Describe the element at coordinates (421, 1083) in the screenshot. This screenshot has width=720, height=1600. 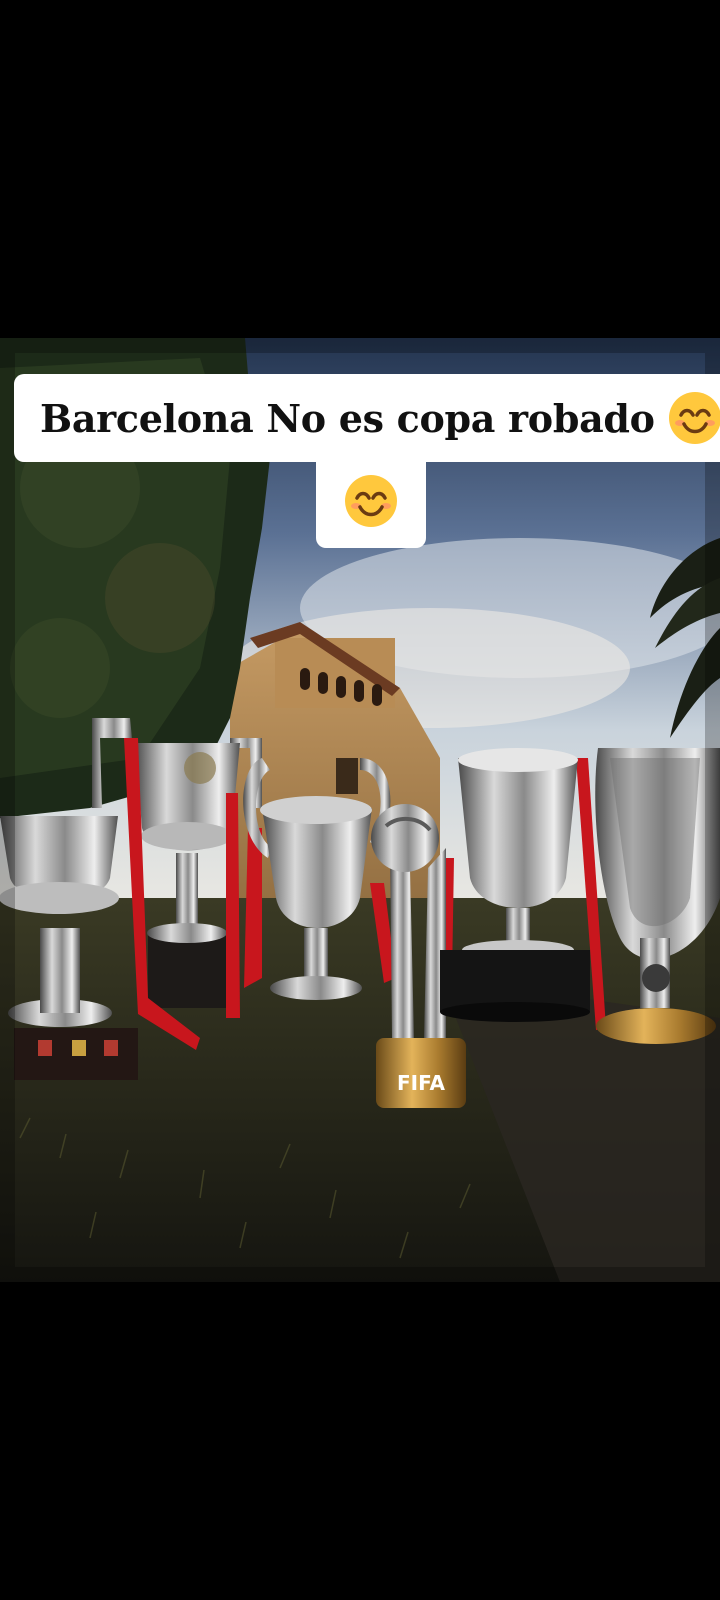
I see `fifa-base-text: FIFA` at that location.